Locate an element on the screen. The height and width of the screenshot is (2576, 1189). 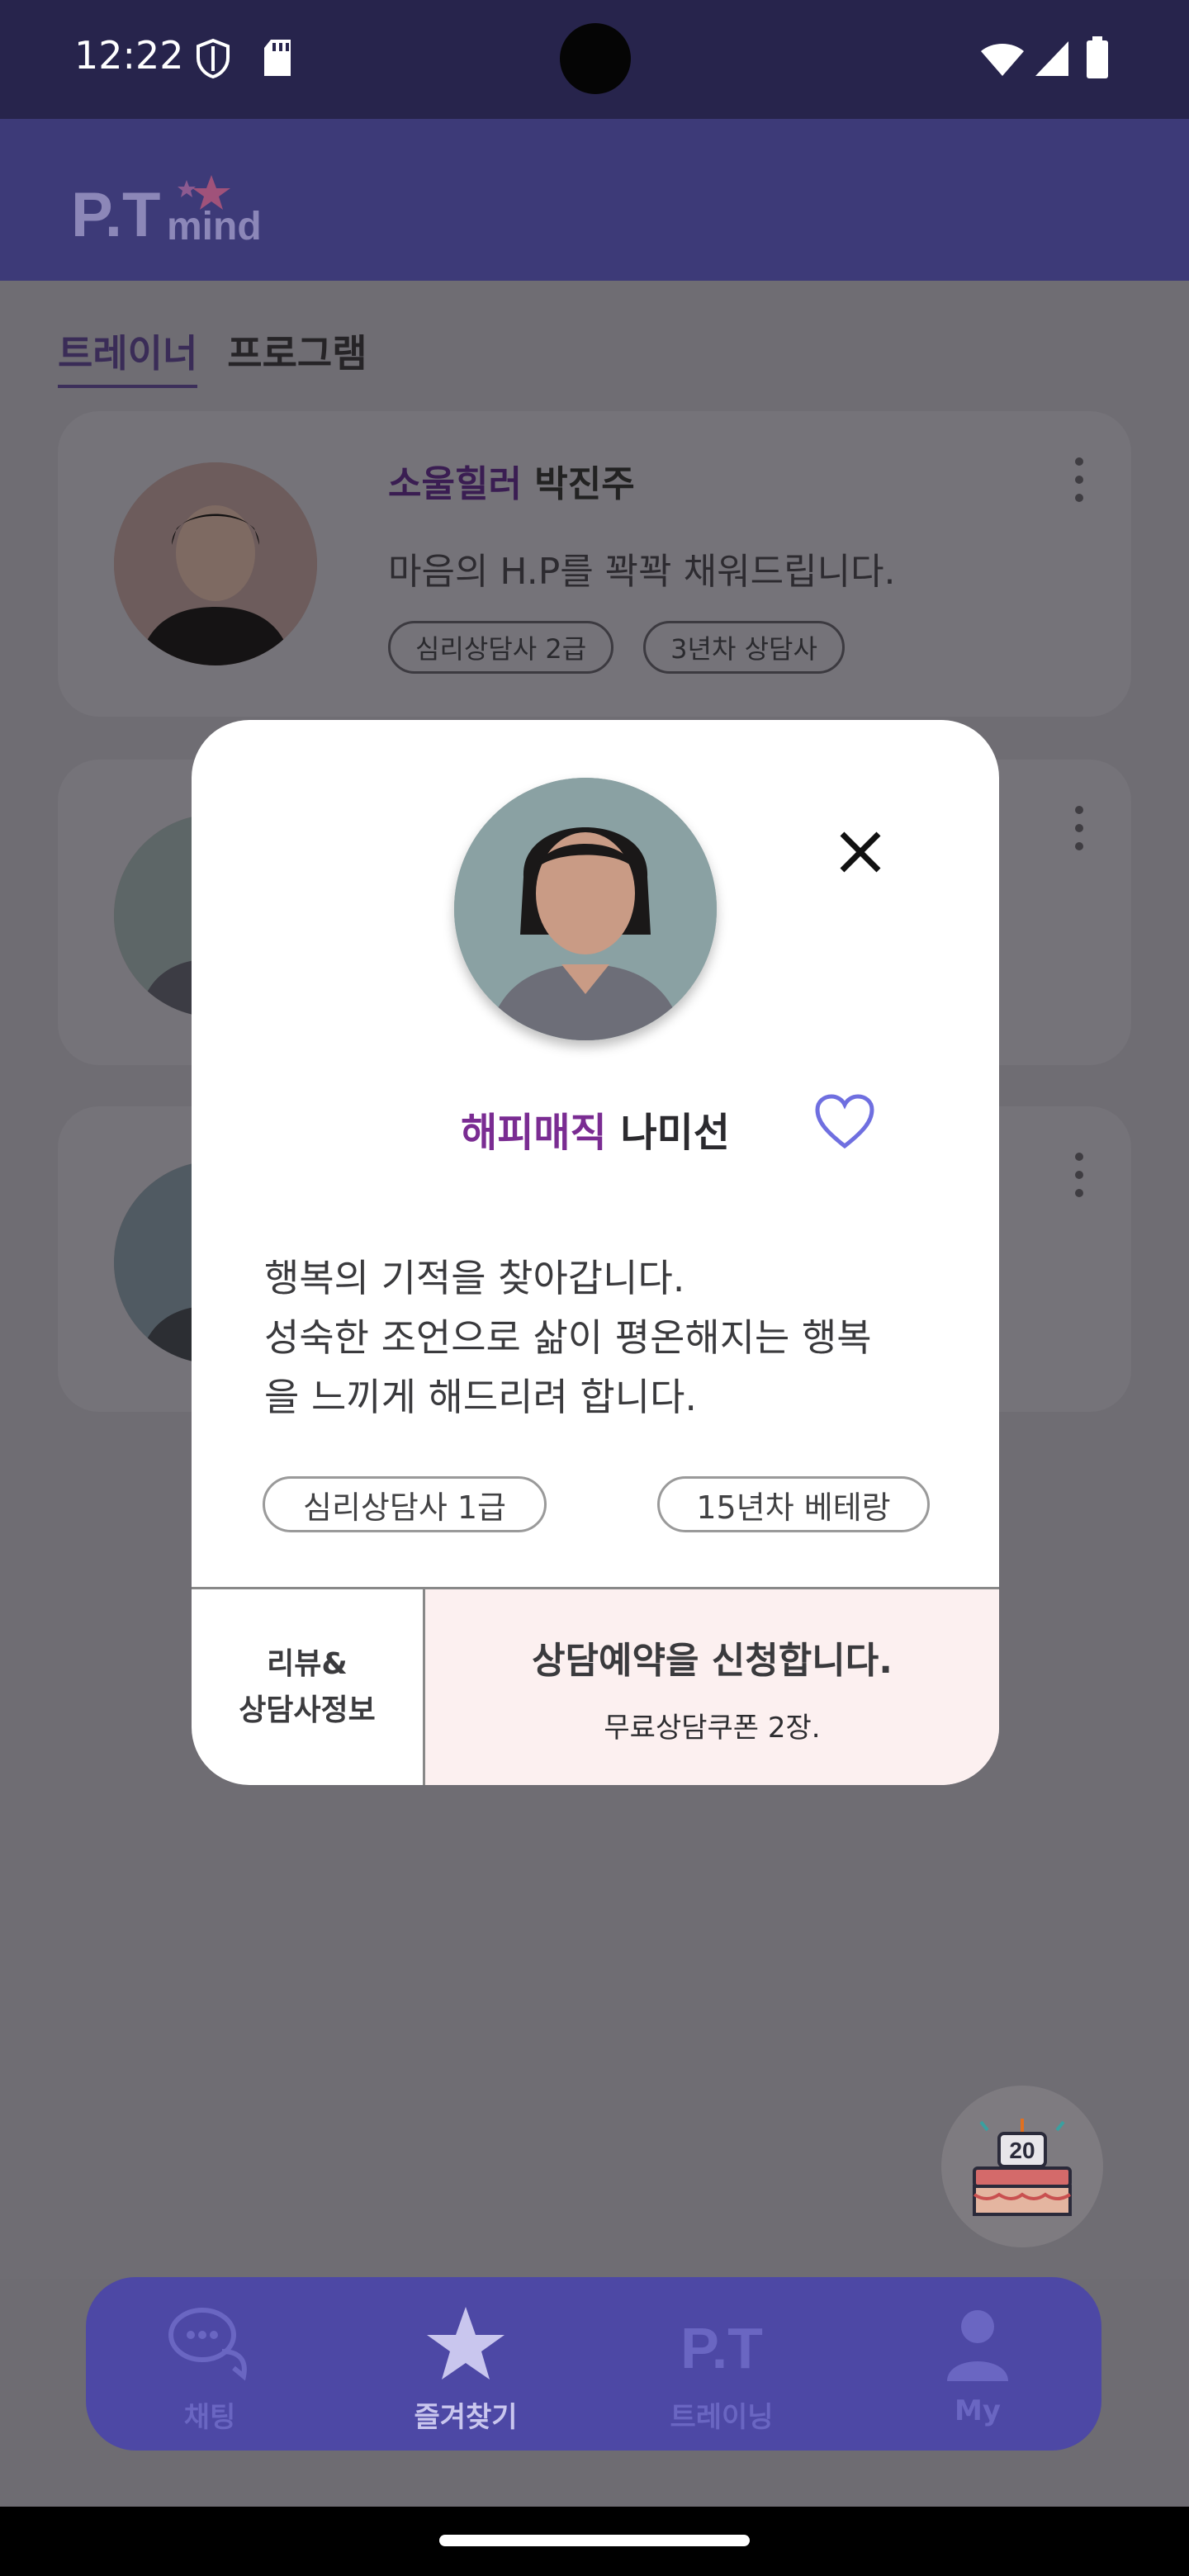
heart-icon is located at coordinates (844, 1121).